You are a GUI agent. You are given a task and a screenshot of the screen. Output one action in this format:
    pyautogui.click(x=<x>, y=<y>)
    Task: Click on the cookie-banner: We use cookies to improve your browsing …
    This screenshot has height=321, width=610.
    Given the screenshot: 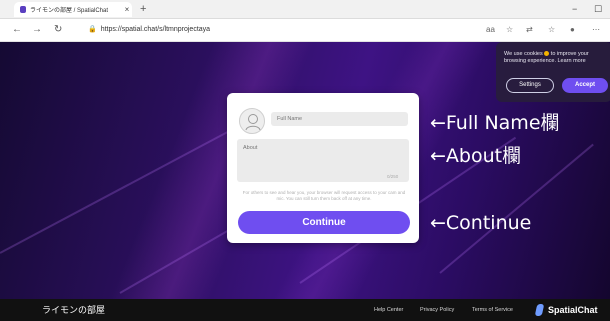 What is the action you would take?
    pyautogui.click(x=553, y=72)
    